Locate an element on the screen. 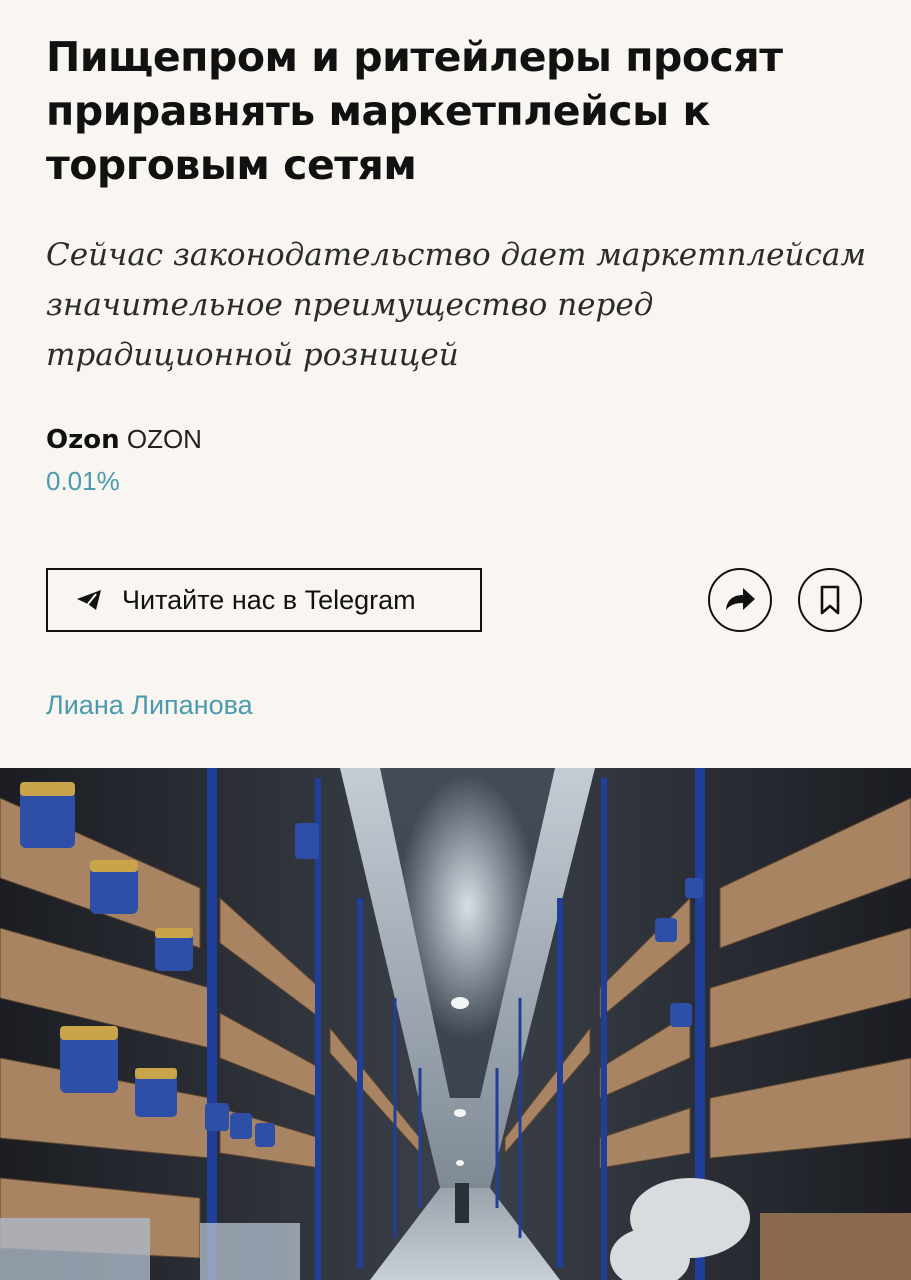  share-arrow-icon is located at coordinates (740, 599).